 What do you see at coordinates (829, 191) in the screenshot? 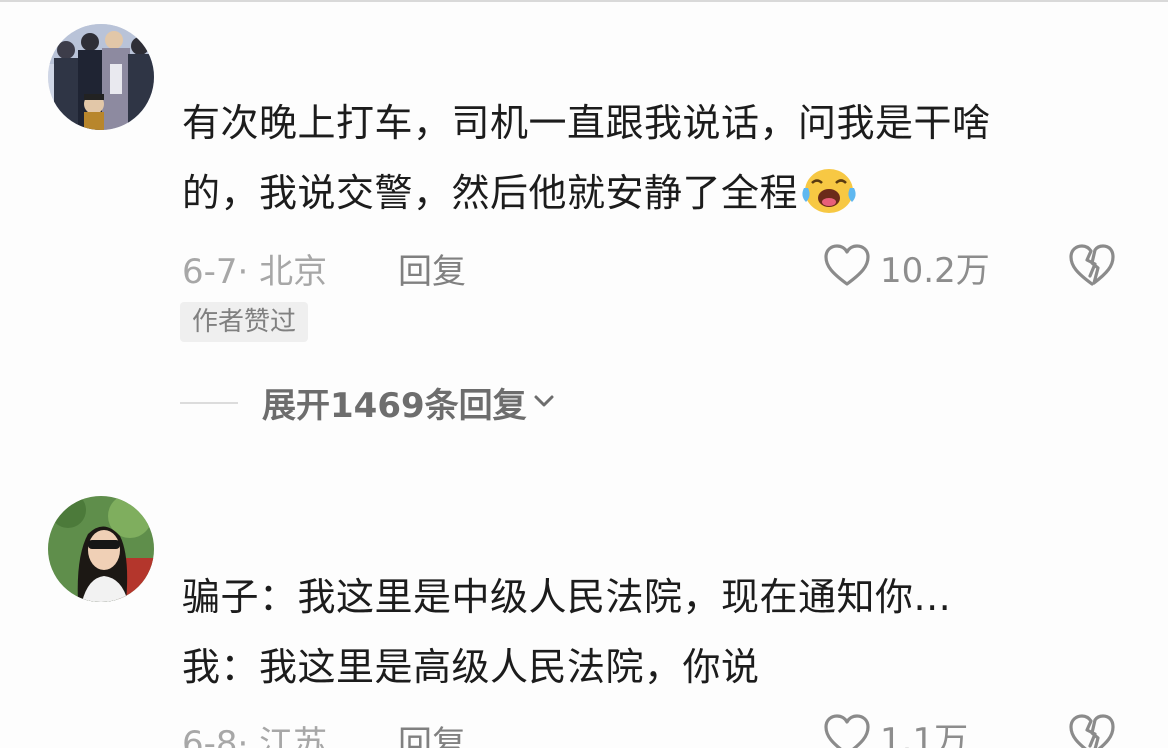
I see `laughing-crying-emoji-icon` at bounding box center [829, 191].